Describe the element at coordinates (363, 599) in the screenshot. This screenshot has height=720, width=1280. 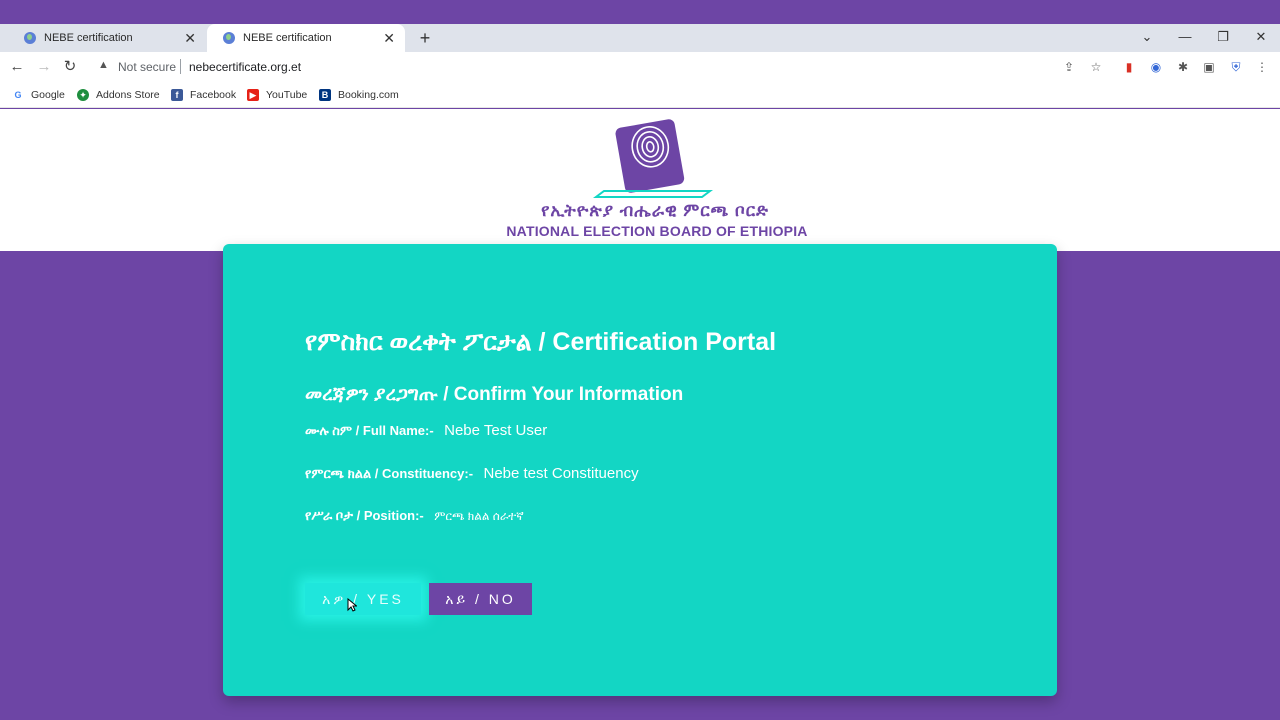
I see `yes-button: አዎ / YES` at that location.